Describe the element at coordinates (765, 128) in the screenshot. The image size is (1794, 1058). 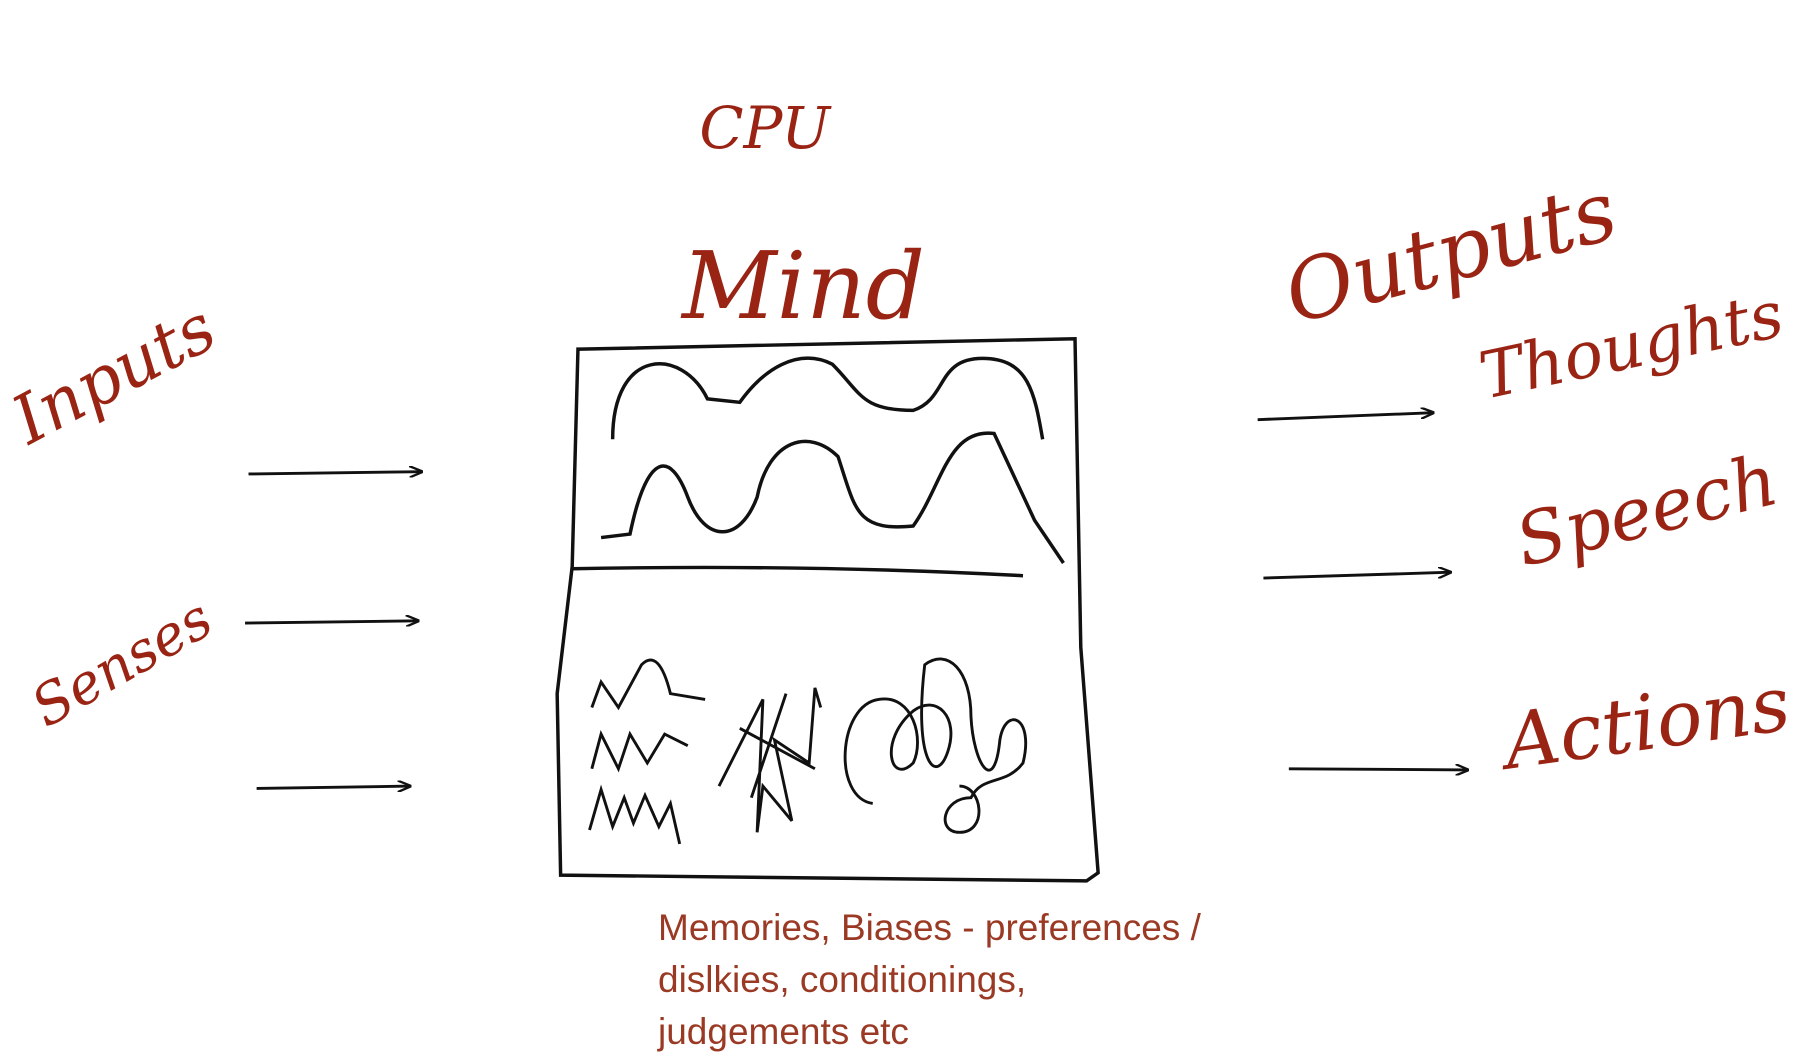
I see `cpu-label: CPU` at that location.